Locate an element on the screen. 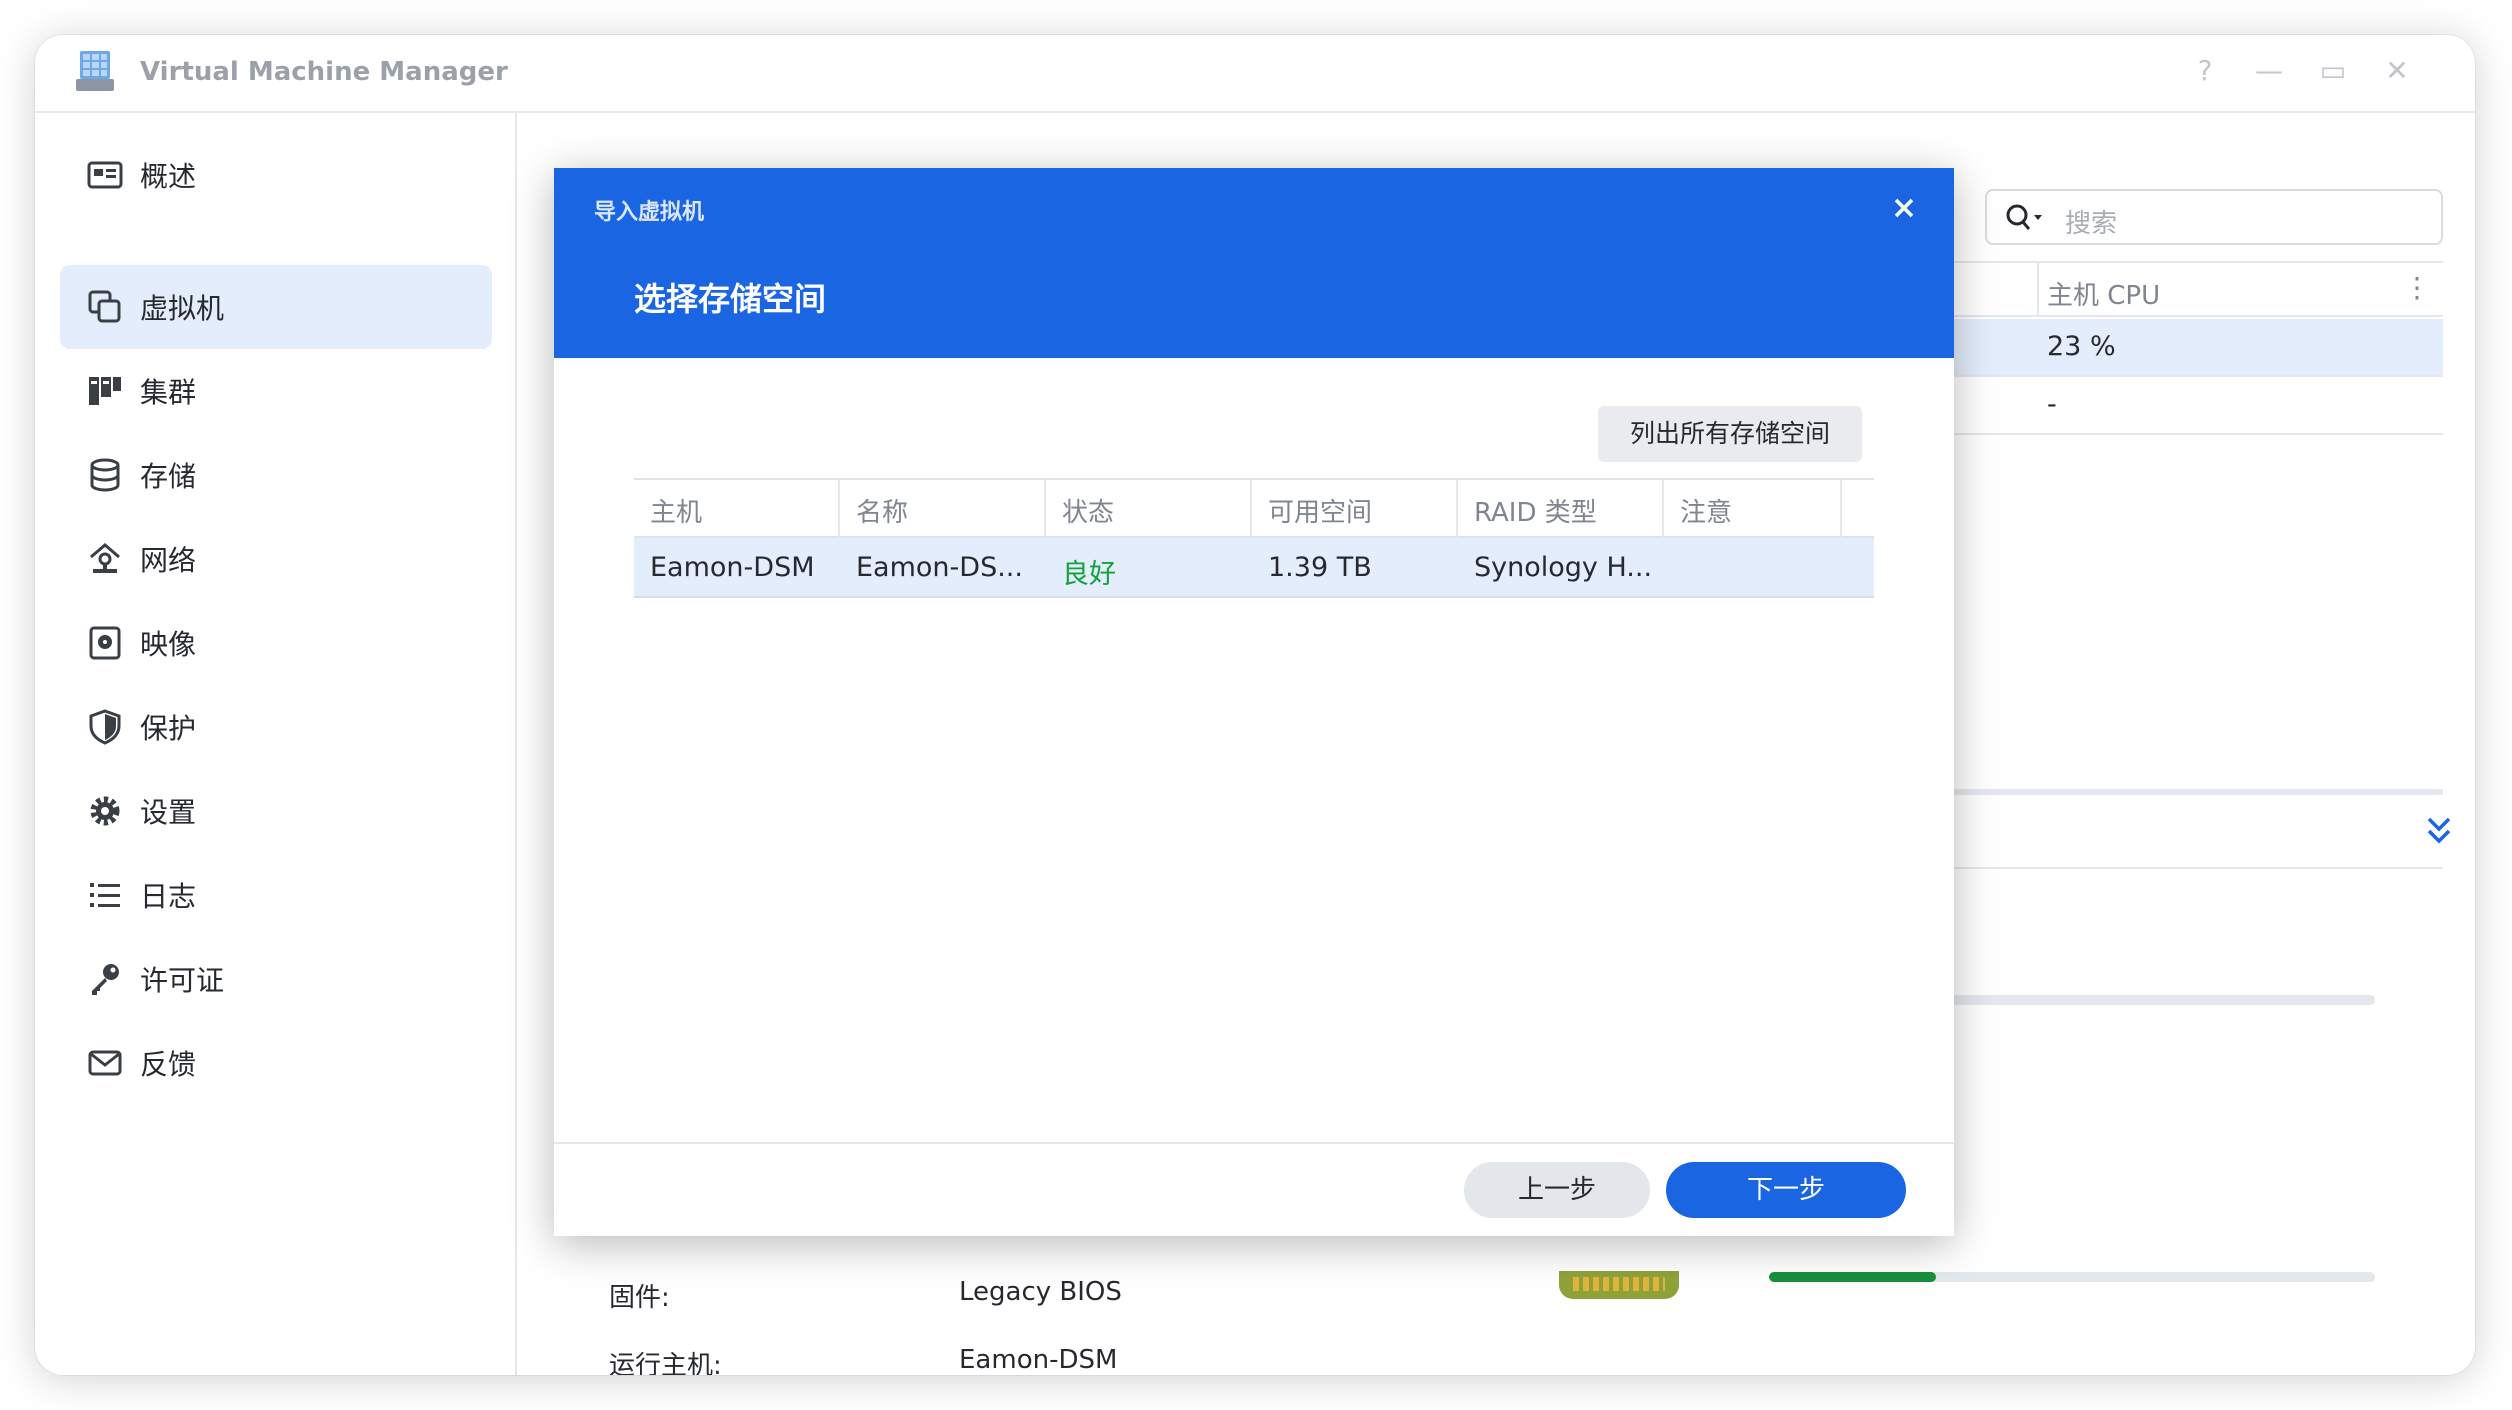 The width and height of the screenshot is (2512, 1410). sidebar-item-settings: 设置 is located at coordinates (276, 811).